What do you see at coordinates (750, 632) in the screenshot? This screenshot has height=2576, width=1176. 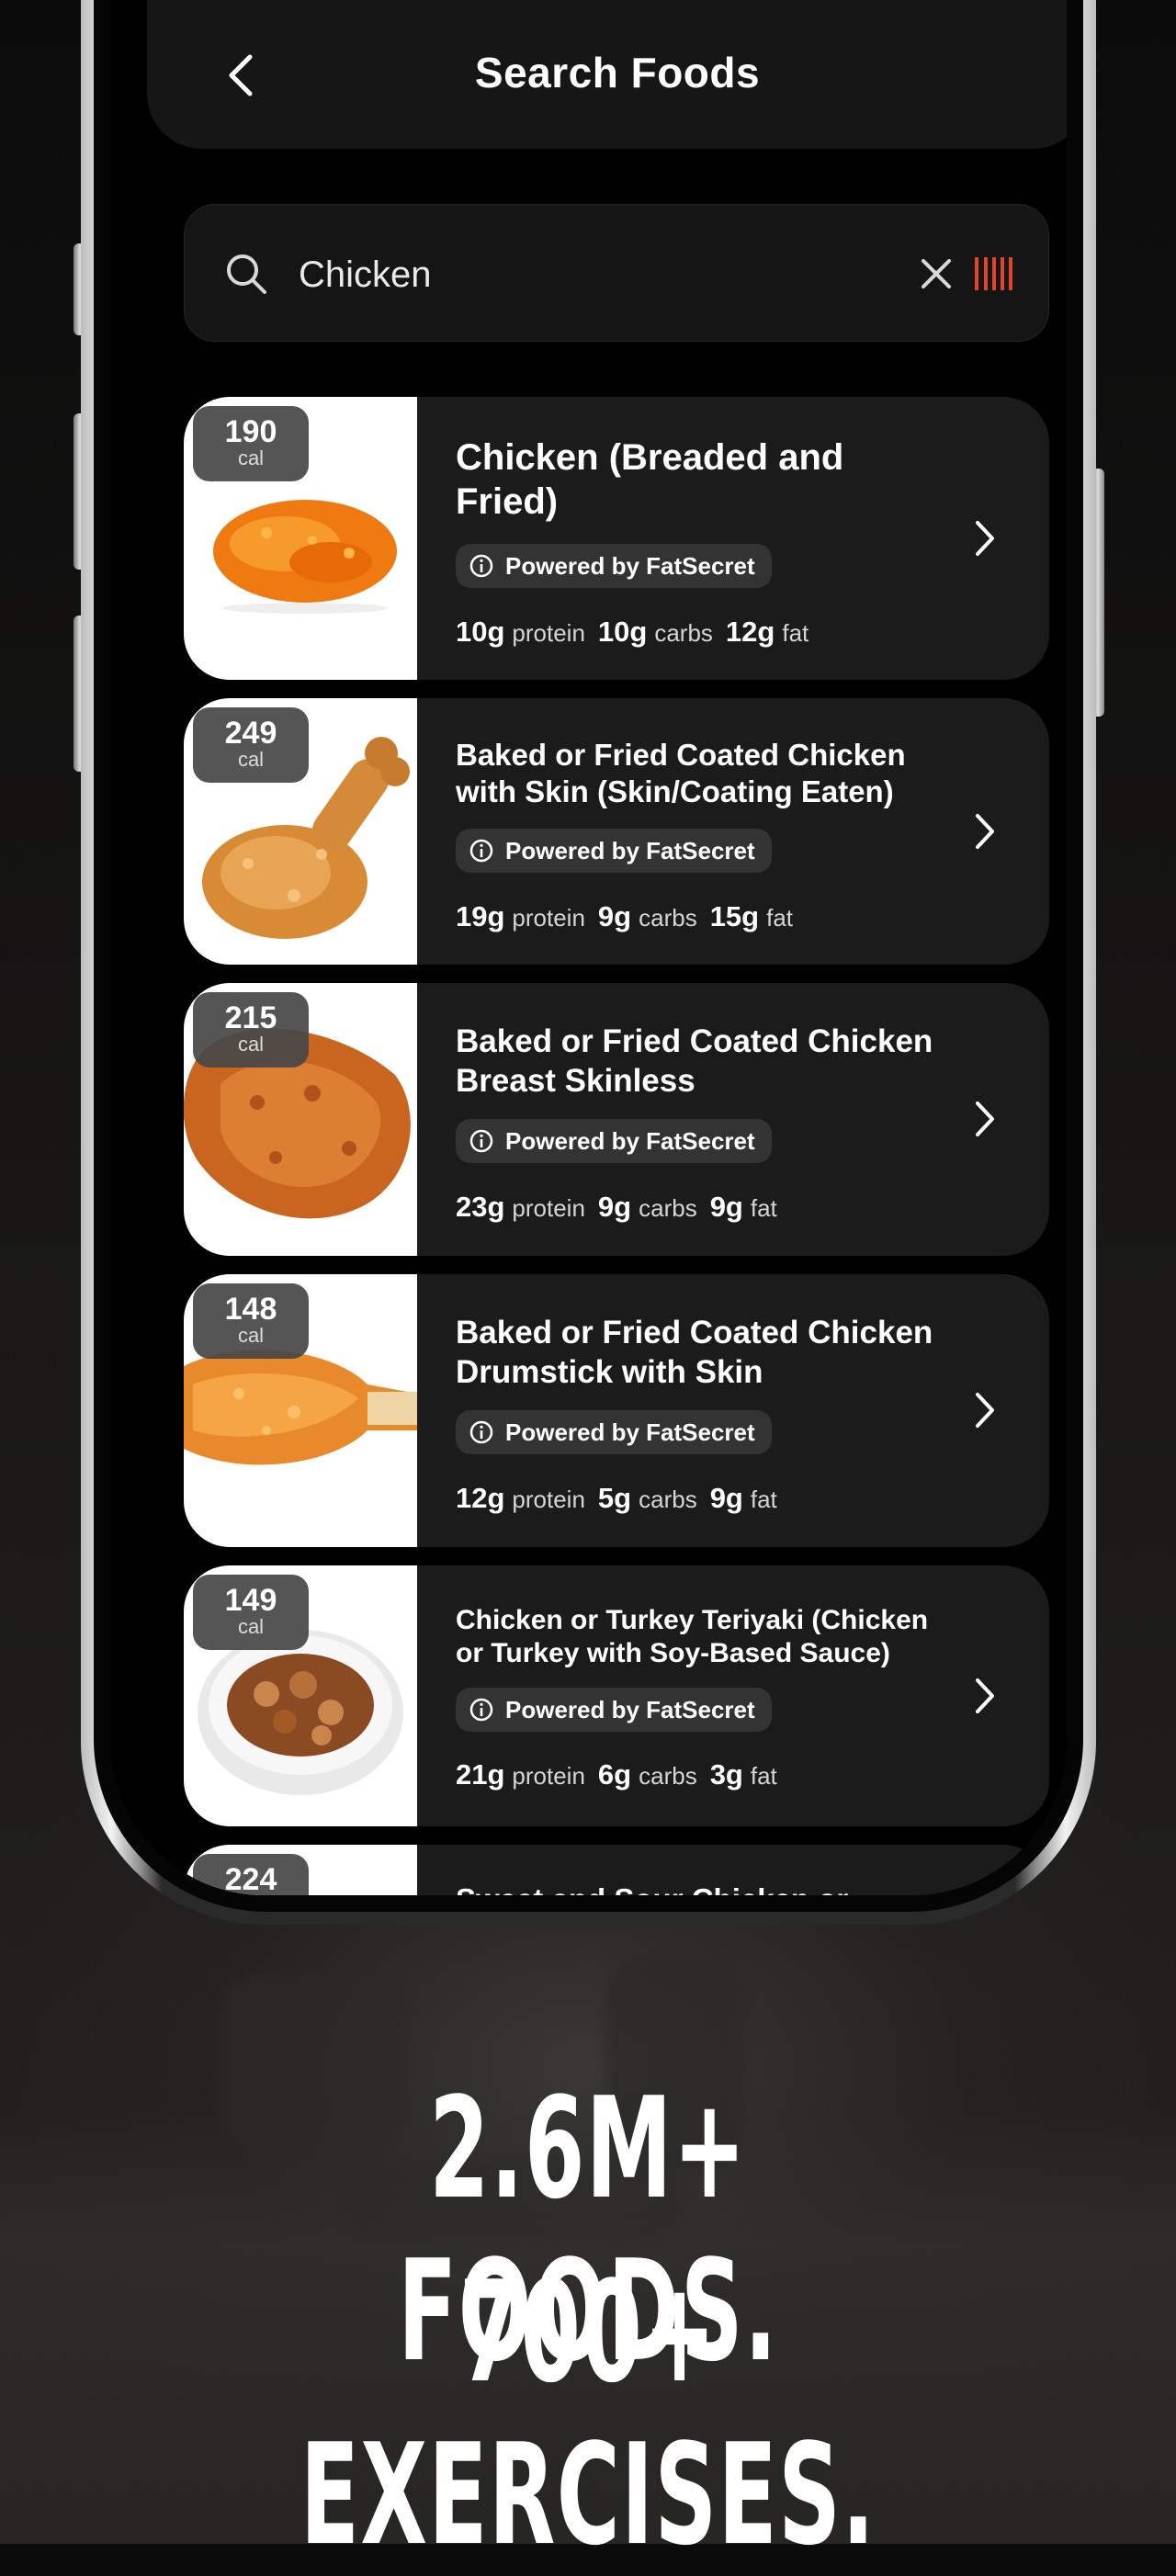 I see `fat-value: 12g` at bounding box center [750, 632].